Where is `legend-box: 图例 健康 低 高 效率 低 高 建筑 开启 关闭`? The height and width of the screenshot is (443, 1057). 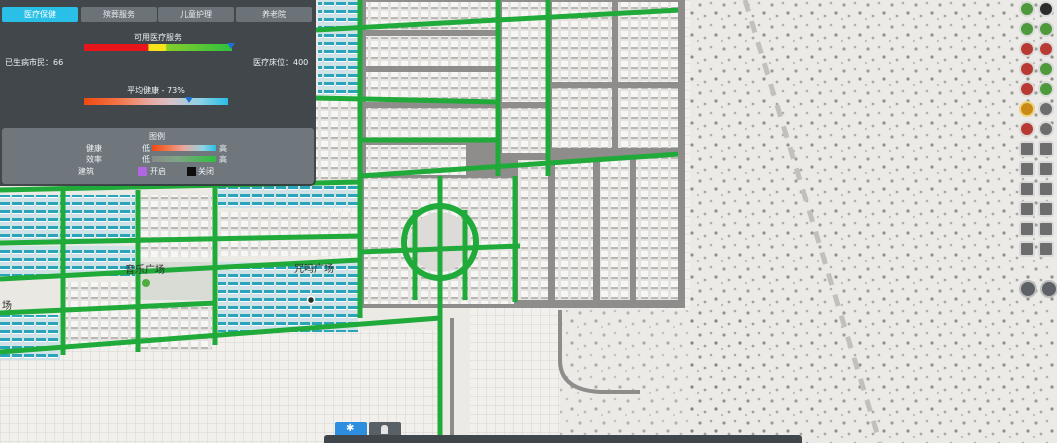
legend-box: 图例 健康 低 高 效率 低 高 建筑 开启 关闭 is located at coordinates (158, 156).